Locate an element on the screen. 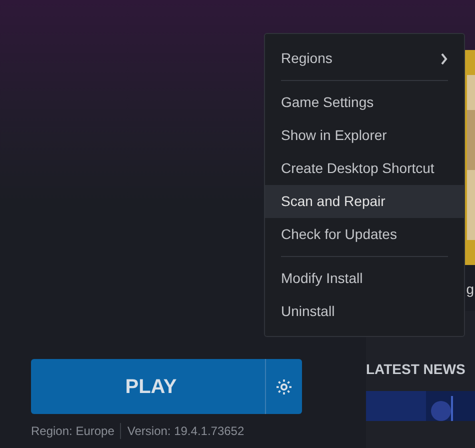 The height and width of the screenshot is (448, 475). menu-item: Create Desktop Shortcut is located at coordinates (364, 168).